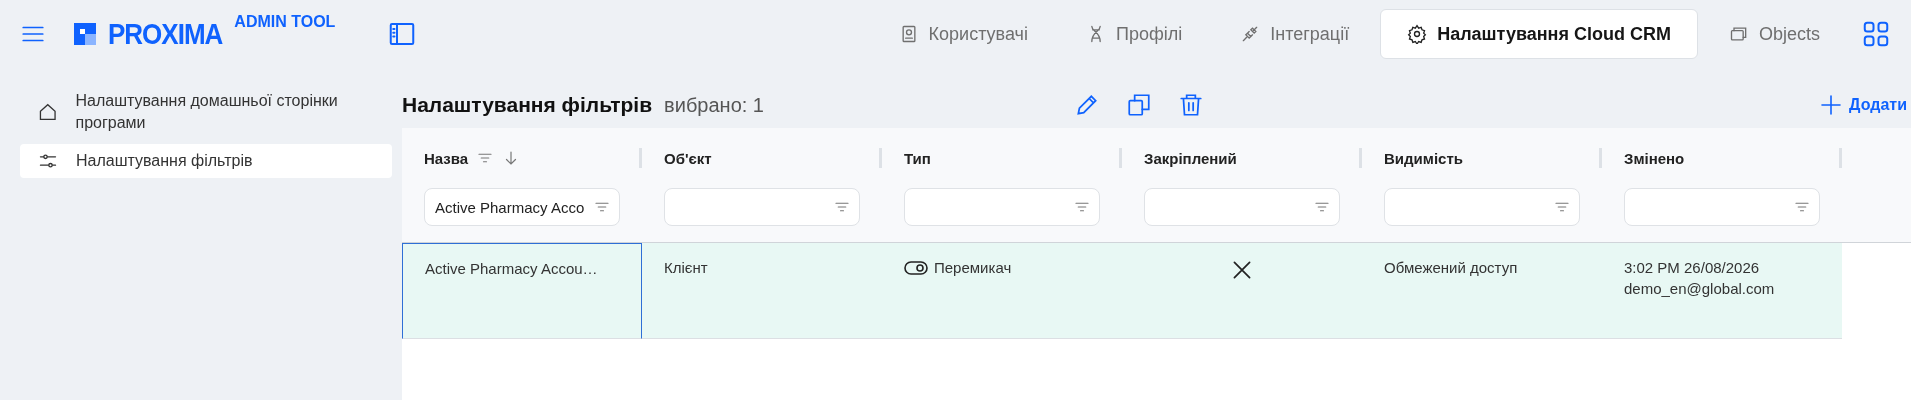 This screenshot has width=1911, height=400. What do you see at coordinates (916, 267) in the screenshot?
I see `toggle-icon` at bounding box center [916, 267].